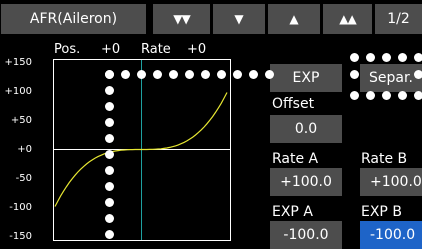 This screenshot has width=422, height=249. Describe the element at coordinates (391, 182) in the screenshot. I see `rate-b-value-field: +100.0` at that location.